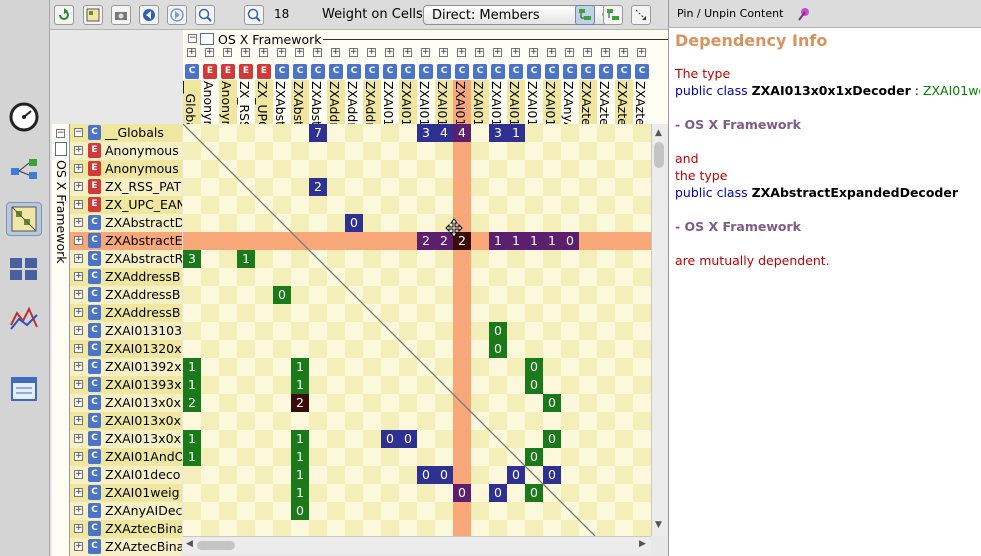  Describe the element at coordinates (126, 367) in the screenshot. I see `row-header-item: + C ZXAI01392x` at that location.